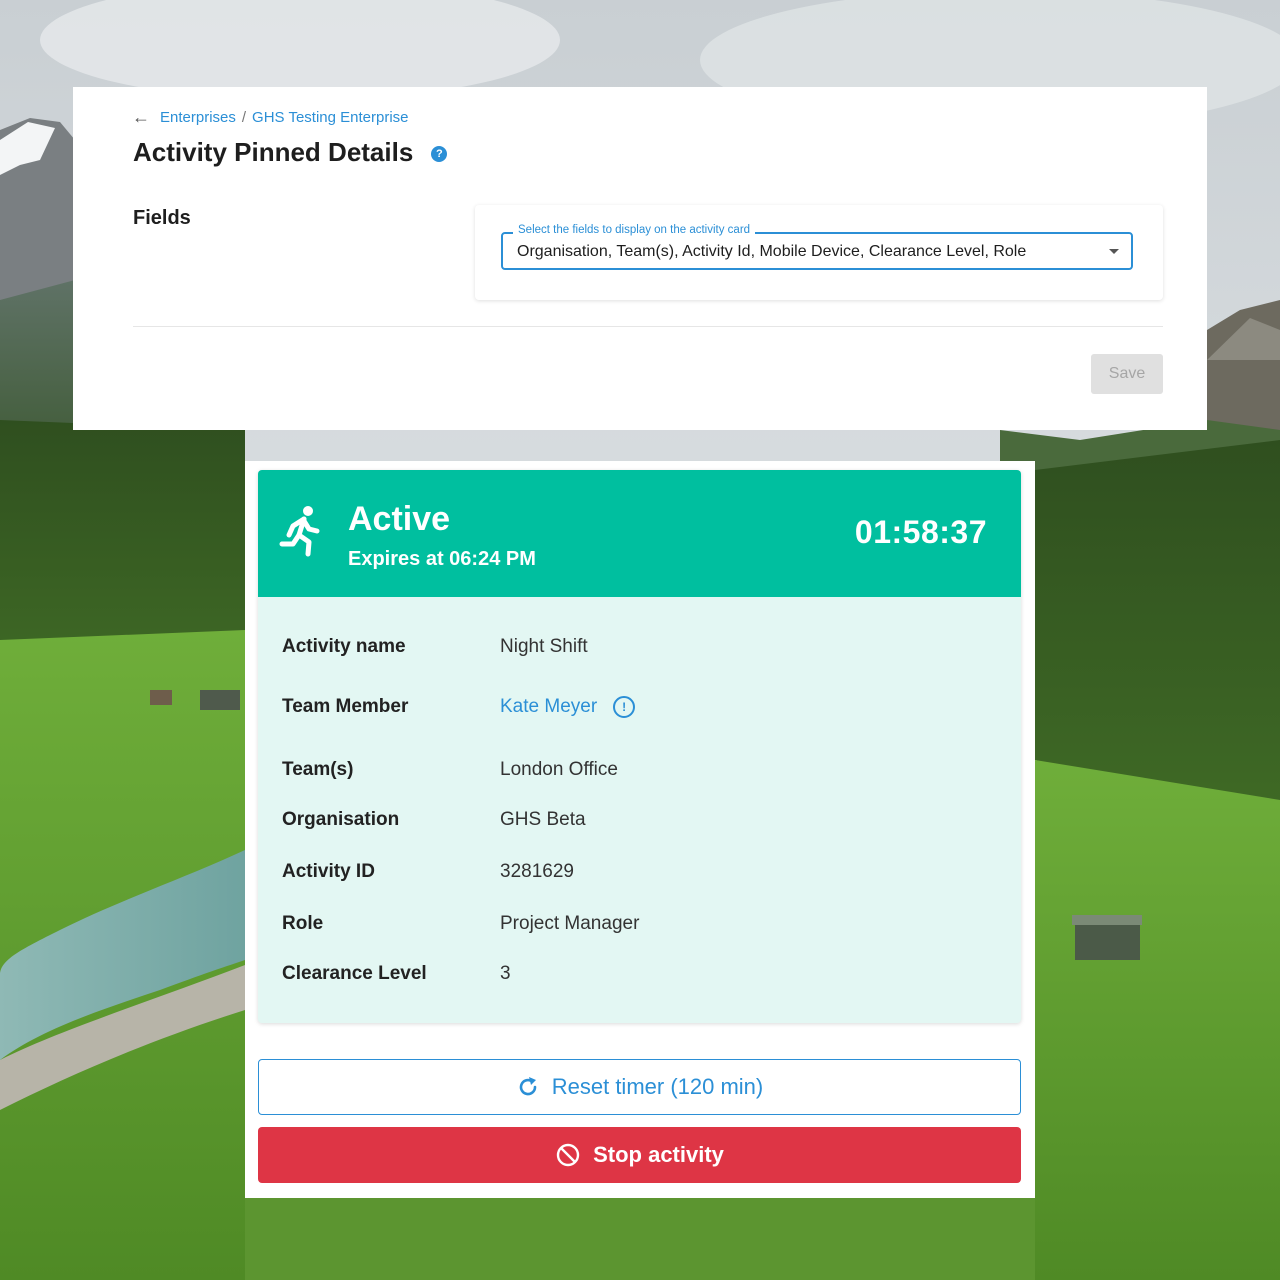 Image resolution: width=1280 pixels, height=1280 pixels. What do you see at coordinates (354, 973) in the screenshot?
I see `detail-label: Clearance Level` at bounding box center [354, 973].